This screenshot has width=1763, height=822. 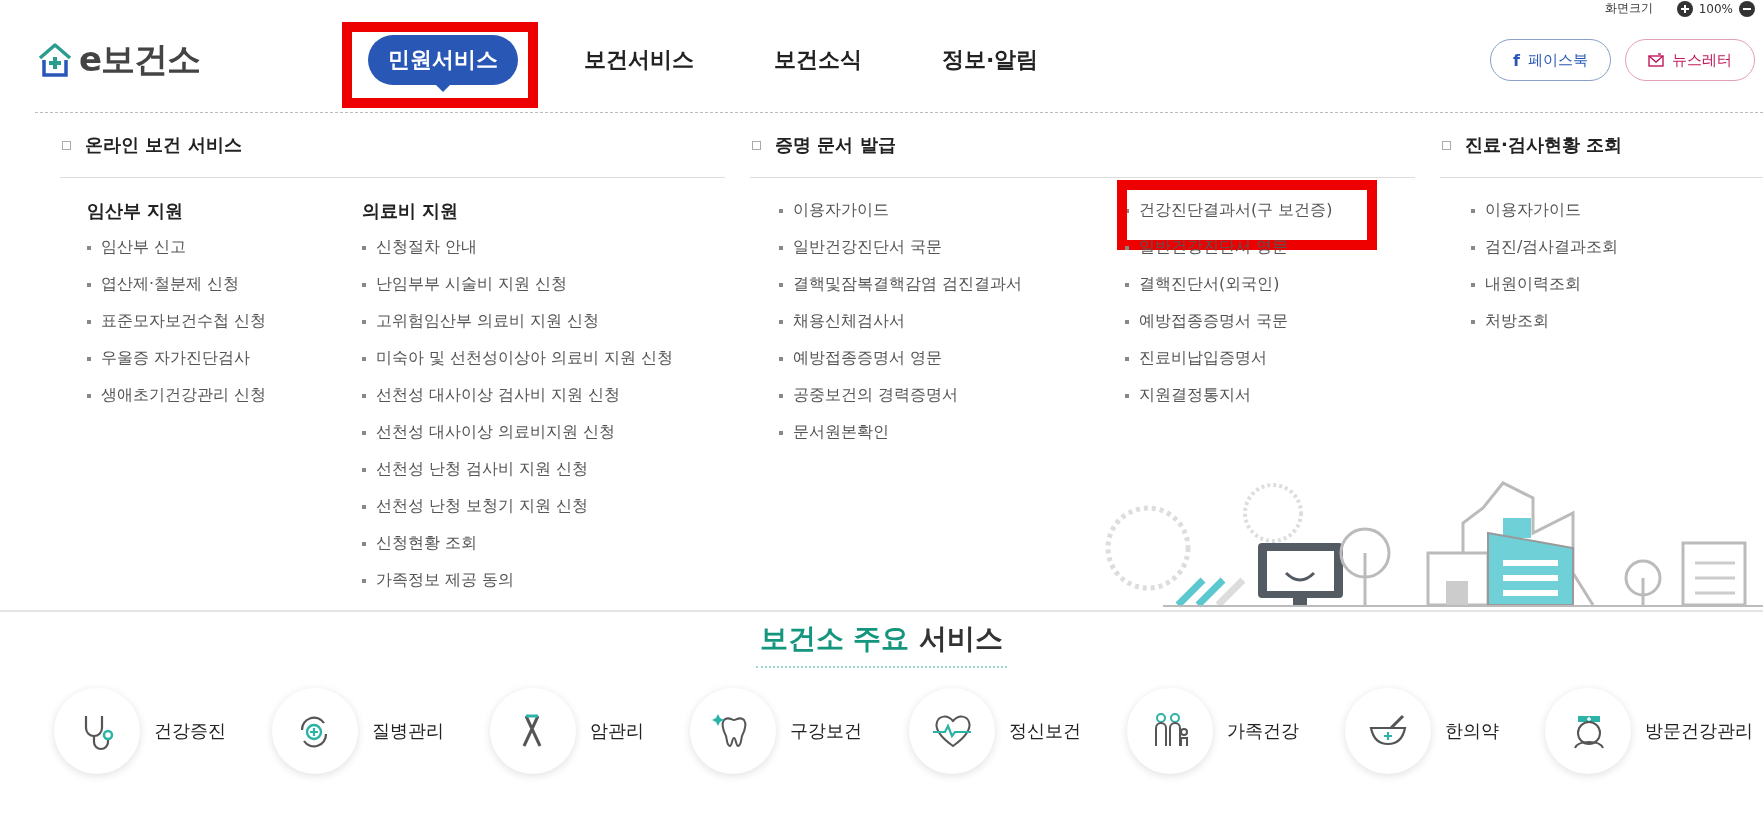 What do you see at coordinates (184, 395) in the screenshot?
I see `menu-link: 생애초기건강관리 신청` at bounding box center [184, 395].